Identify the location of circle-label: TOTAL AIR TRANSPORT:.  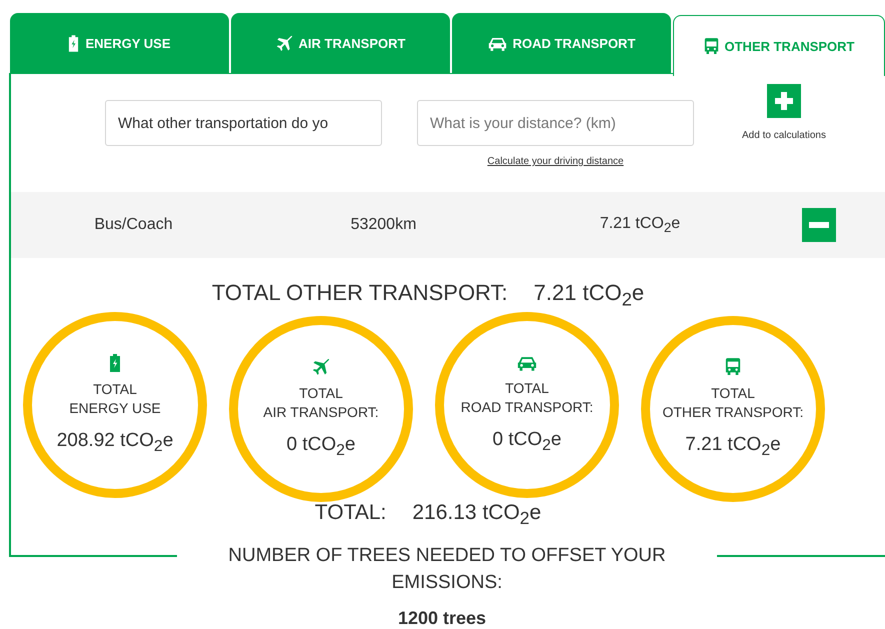
(321, 403).